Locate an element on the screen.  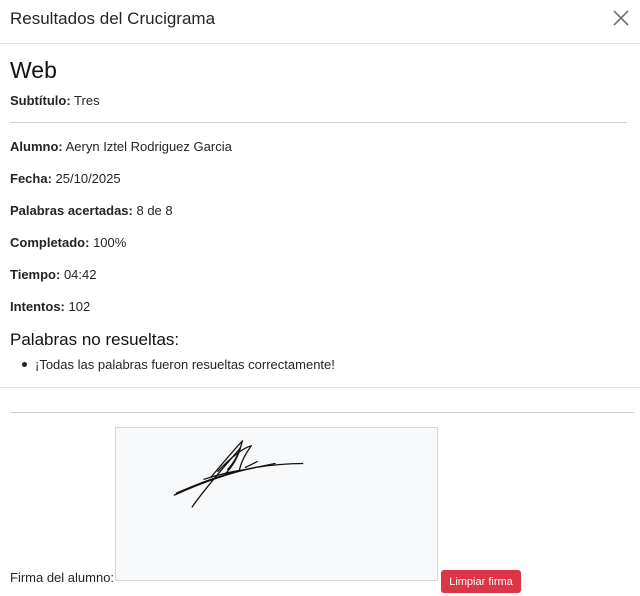
time-value: 04:42 is located at coordinates (80, 274).